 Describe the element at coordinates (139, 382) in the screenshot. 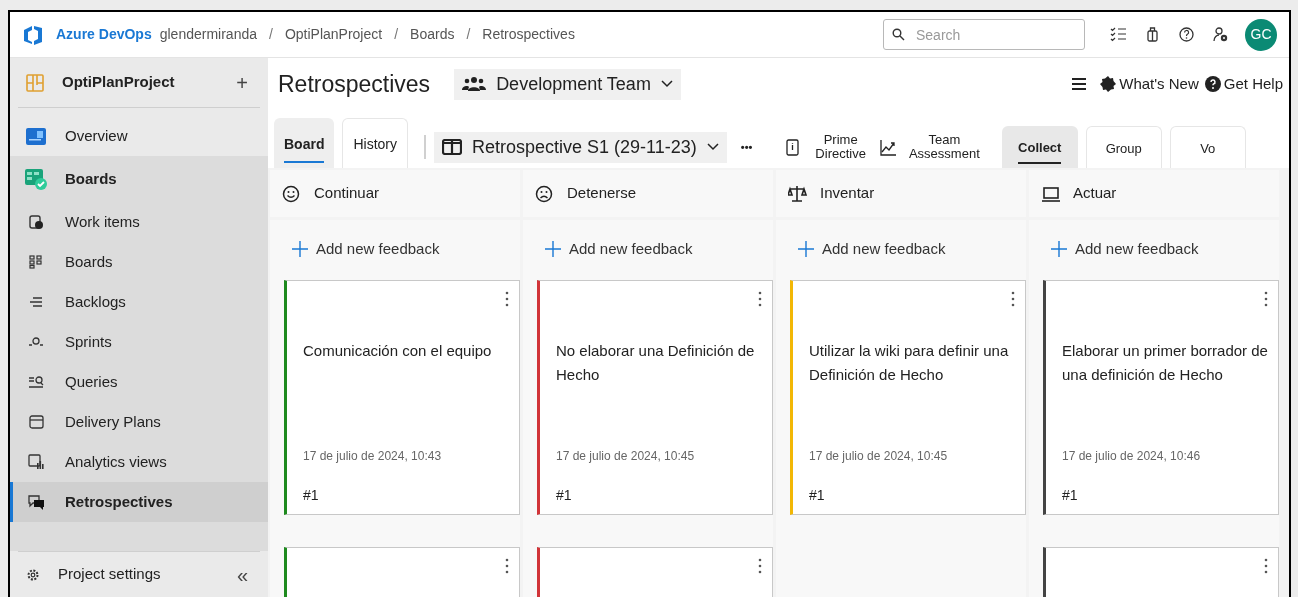

I see `sidebar-item: Queries` at that location.